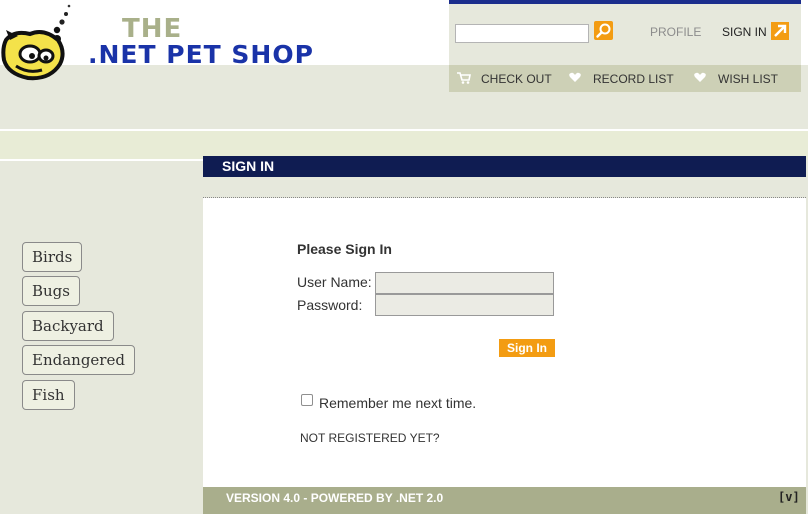 The height and width of the screenshot is (514, 808). What do you see at coordinates (522, 33) in the screenshot?
I see `search-input` at bounding box center [522, 33].